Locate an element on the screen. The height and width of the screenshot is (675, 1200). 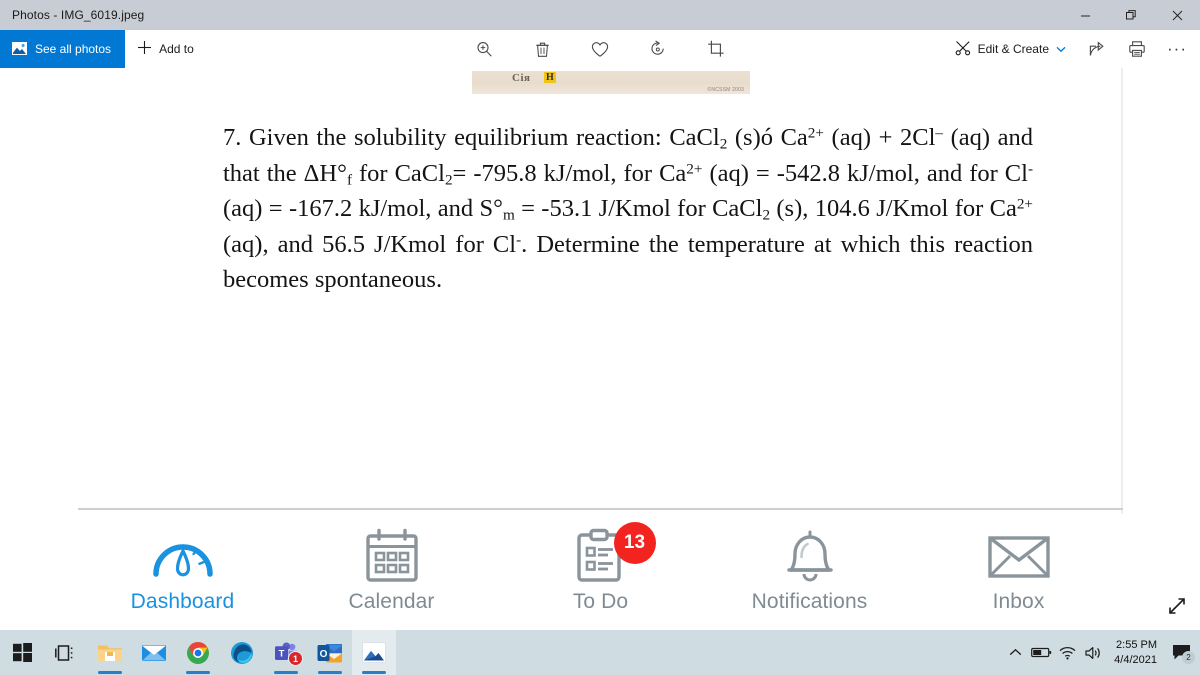
strip-watermark: ©NCSSM 2003 is located at coordinates (725, 90).